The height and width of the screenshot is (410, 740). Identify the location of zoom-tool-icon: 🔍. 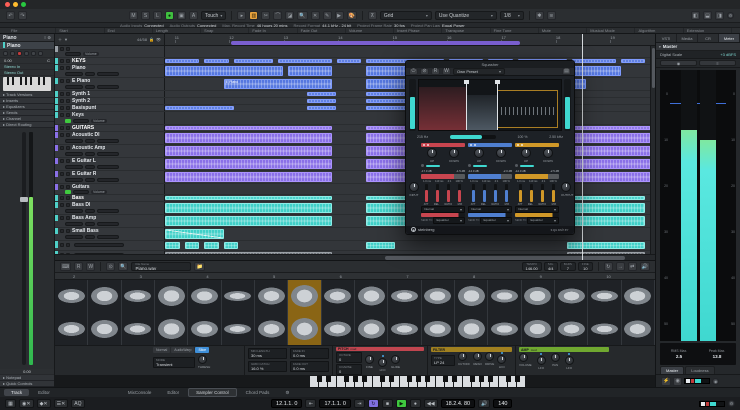
(302, 15).